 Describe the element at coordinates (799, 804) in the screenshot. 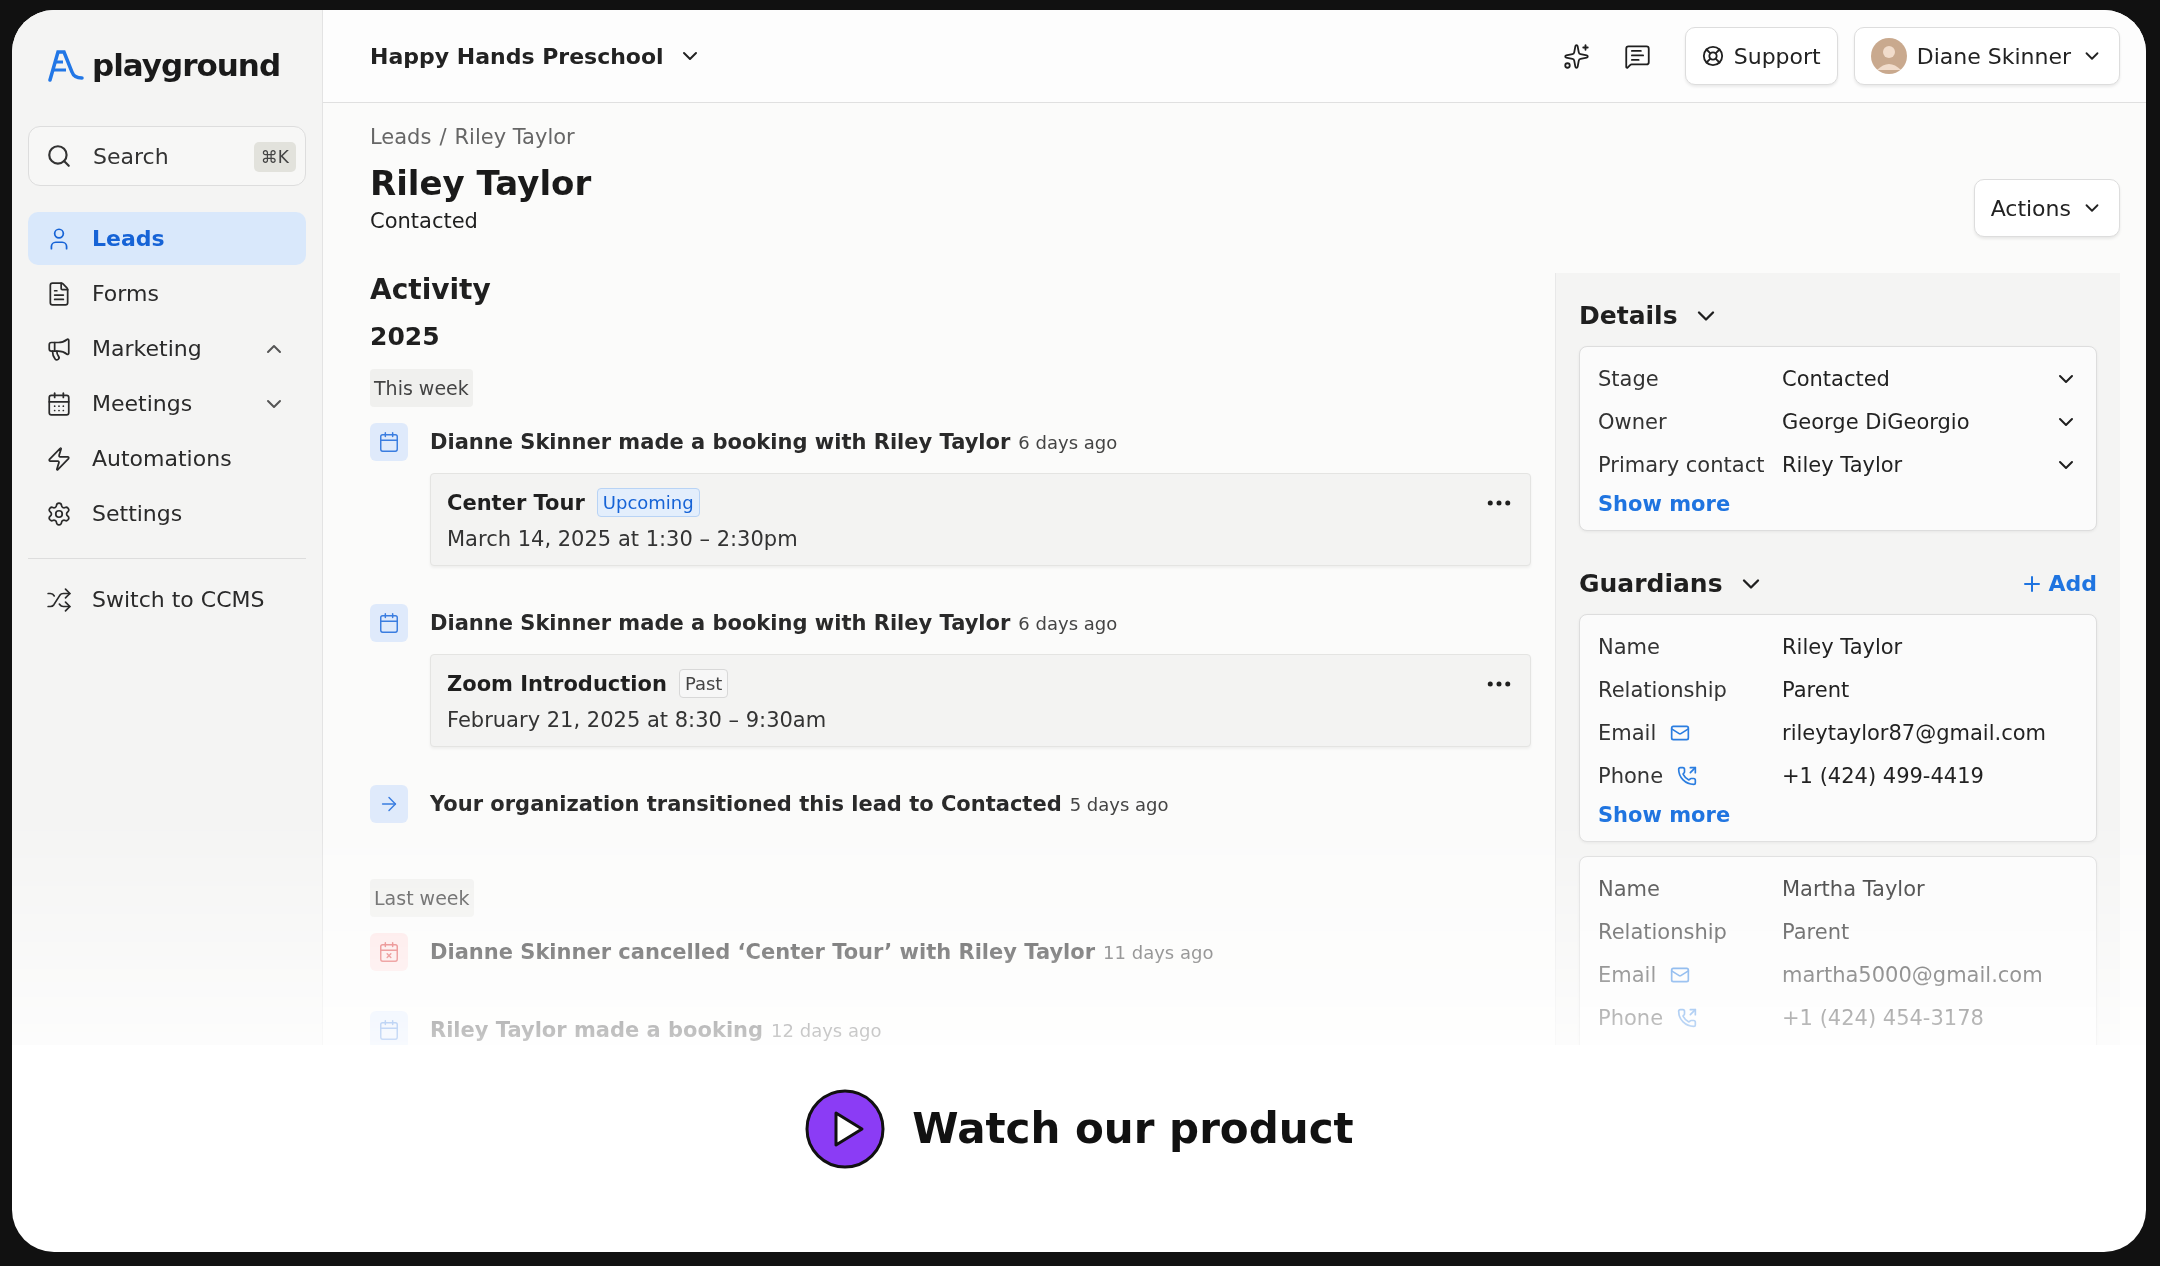

I see `activity-text: Your organization transitioned this lead to Contacted 5 days ago` at that location.